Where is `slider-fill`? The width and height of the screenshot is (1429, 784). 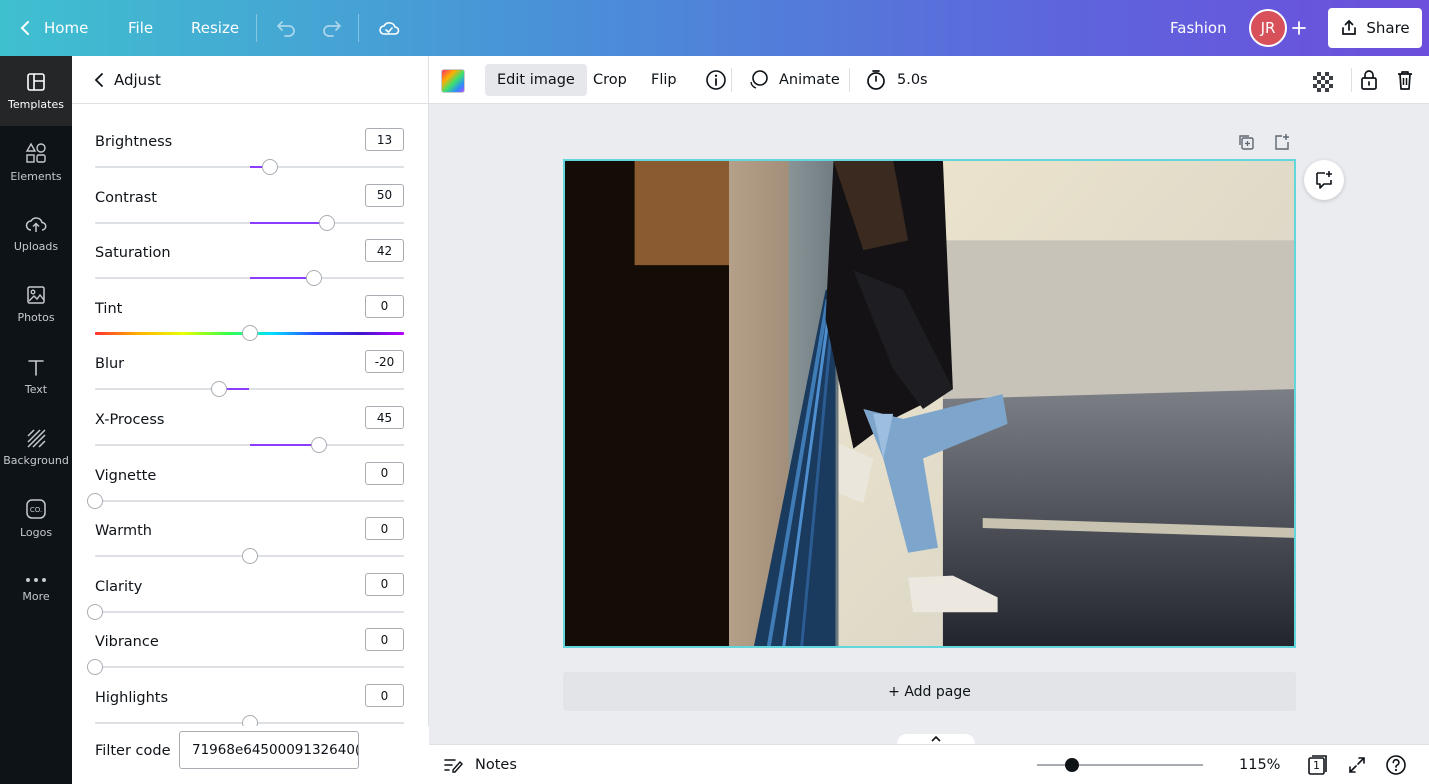
slider-fill is located at coordinates (288, 223).